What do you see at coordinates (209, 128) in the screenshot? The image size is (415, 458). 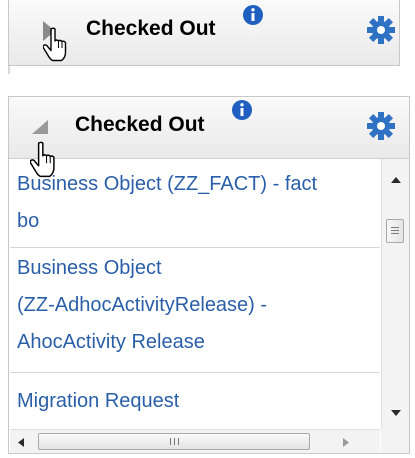 I see `expanded-panel-header: Checked Out` at bounding box center [209, 128].